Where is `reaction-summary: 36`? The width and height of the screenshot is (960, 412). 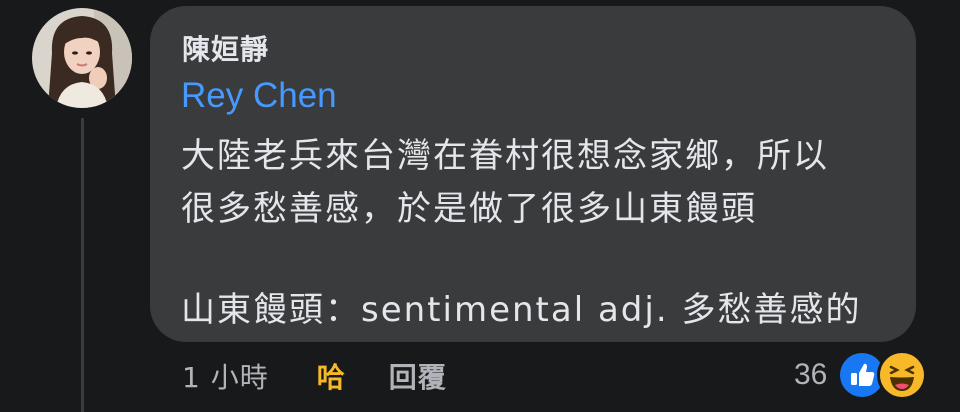 reaction-summary: 36 is located at coordinates (861, 375).